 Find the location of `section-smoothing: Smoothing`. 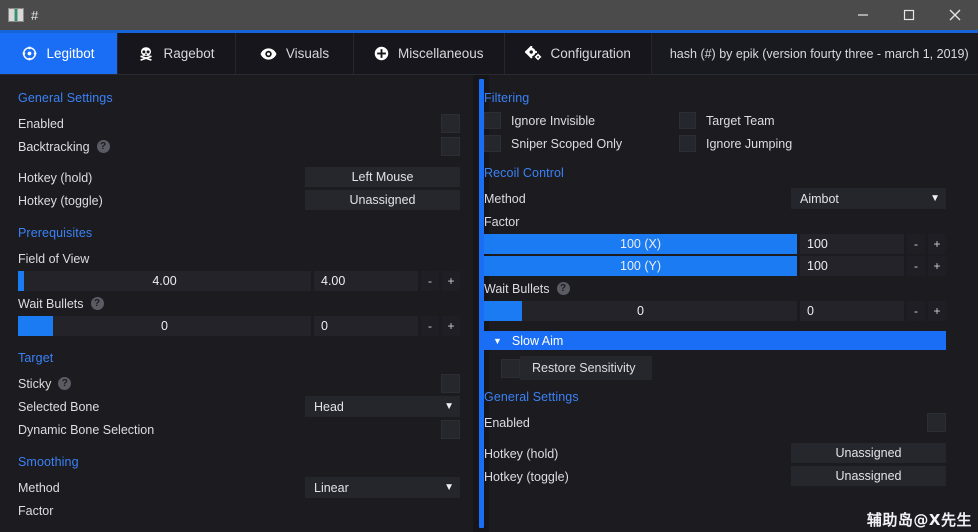

section-smoothing: Smoothing is located at coordinates (48, 462).